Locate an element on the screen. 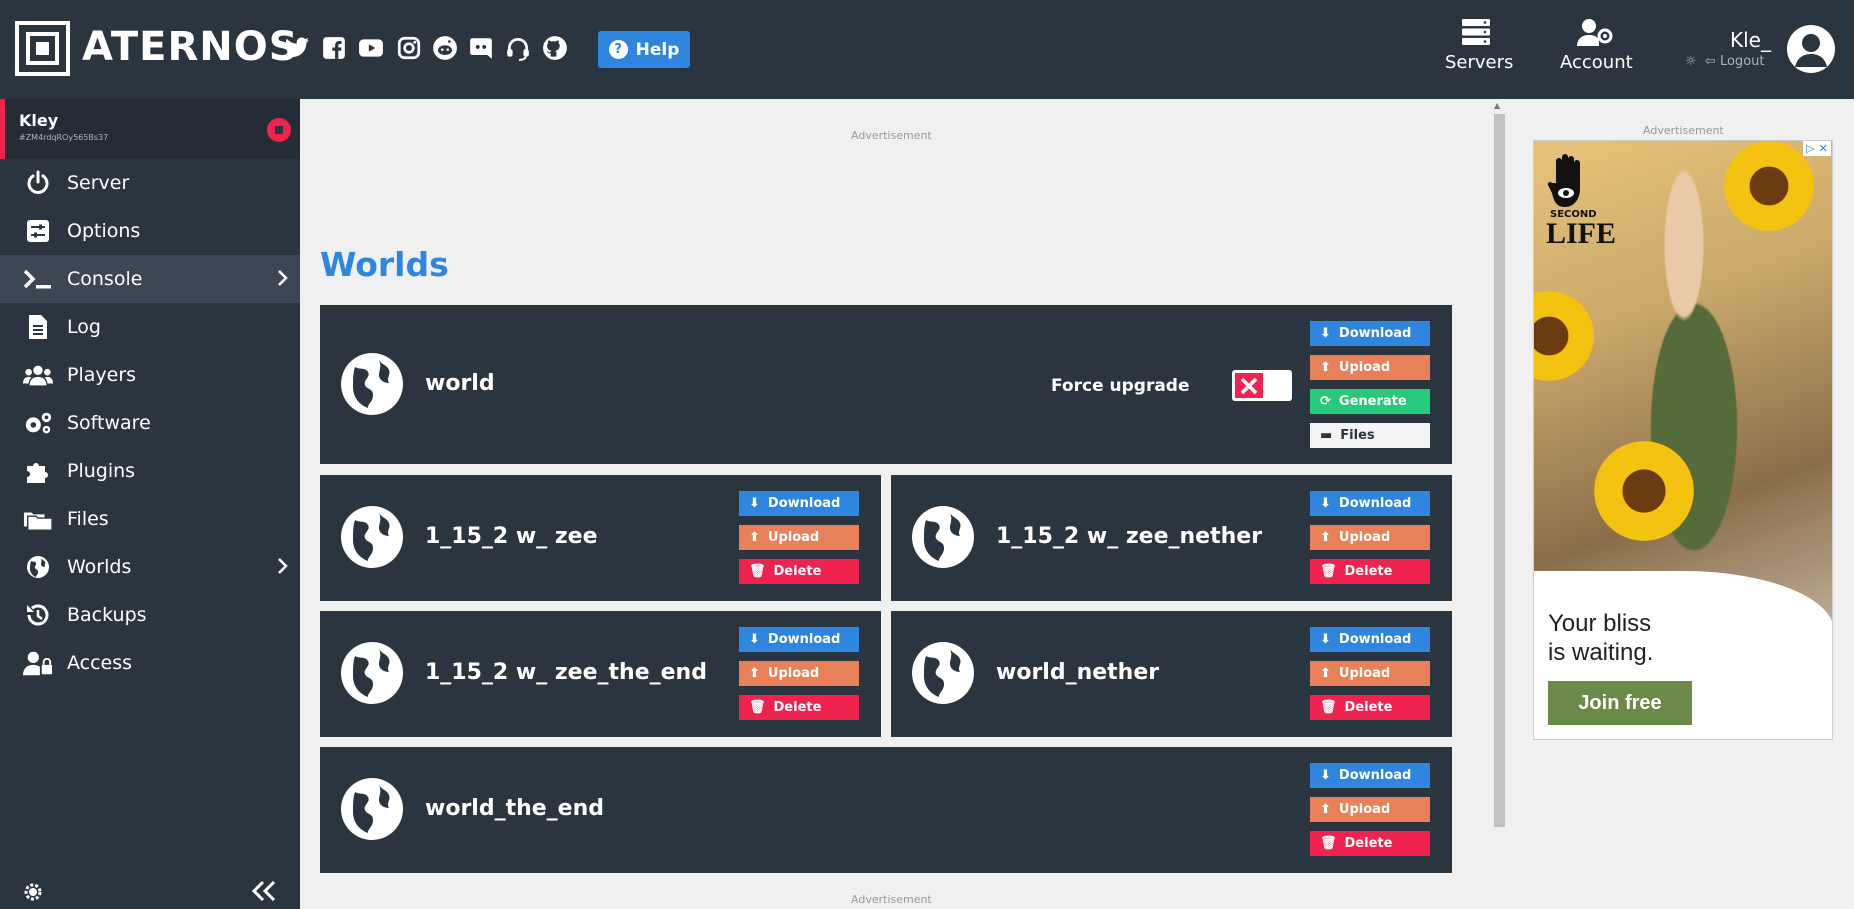  sliders-icon is located at coordinates (38, 231).